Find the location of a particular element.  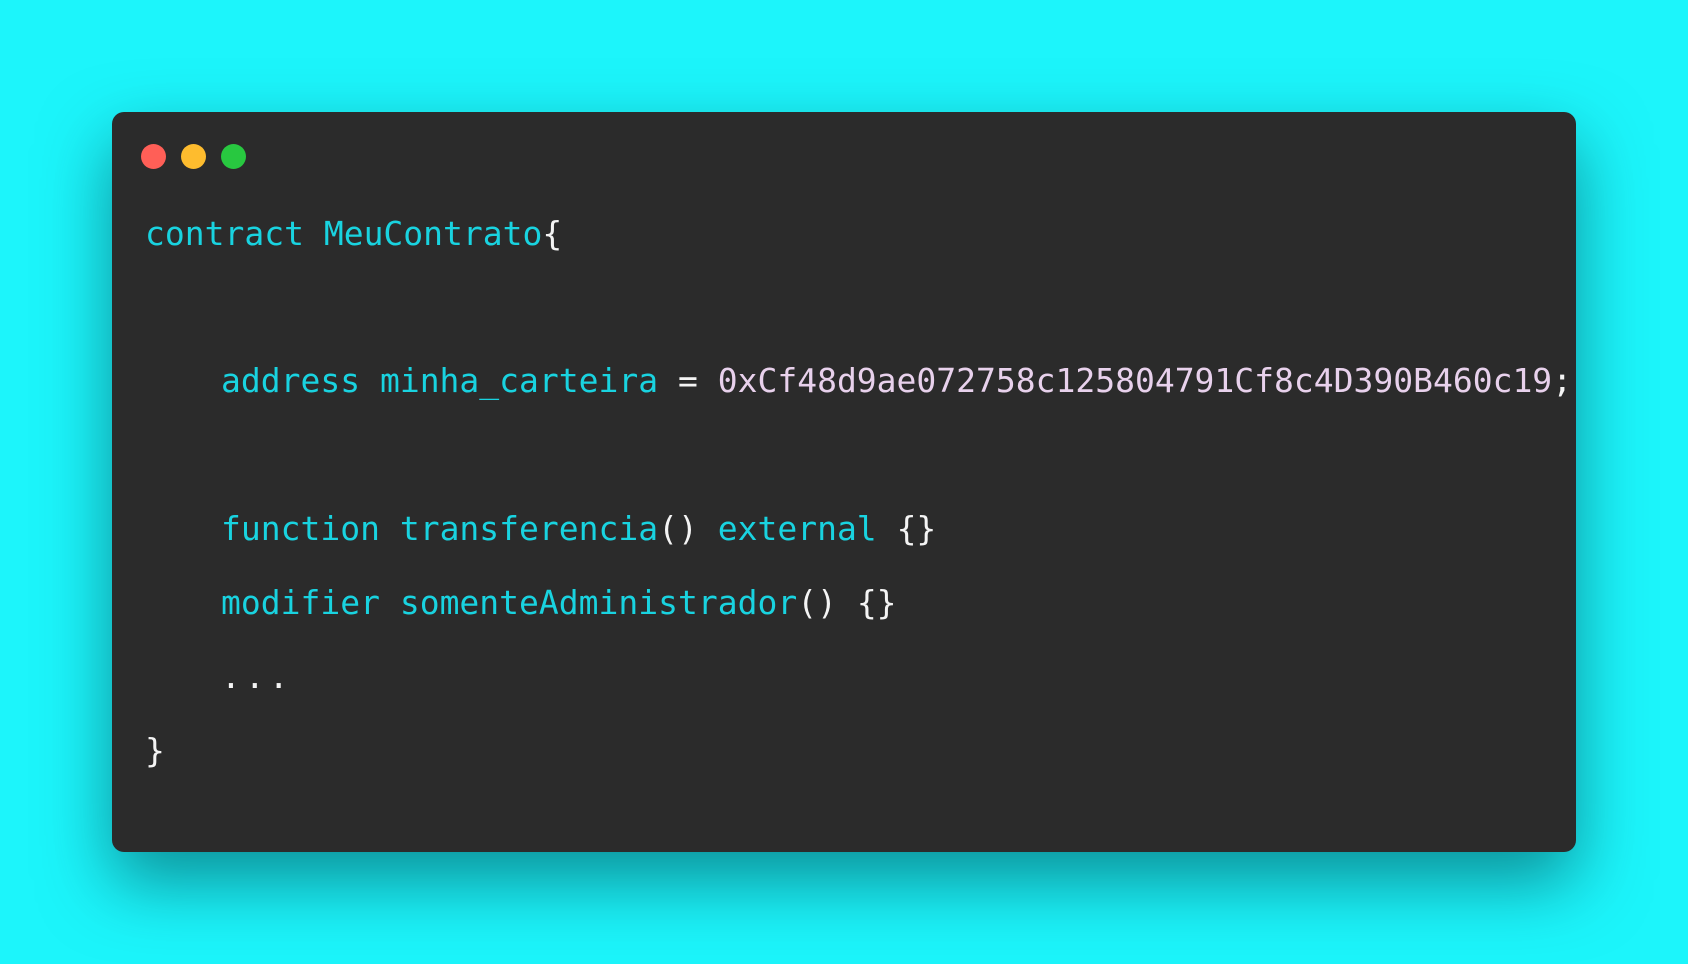

keyword-contract: contract is located at coordinates (224, 233).